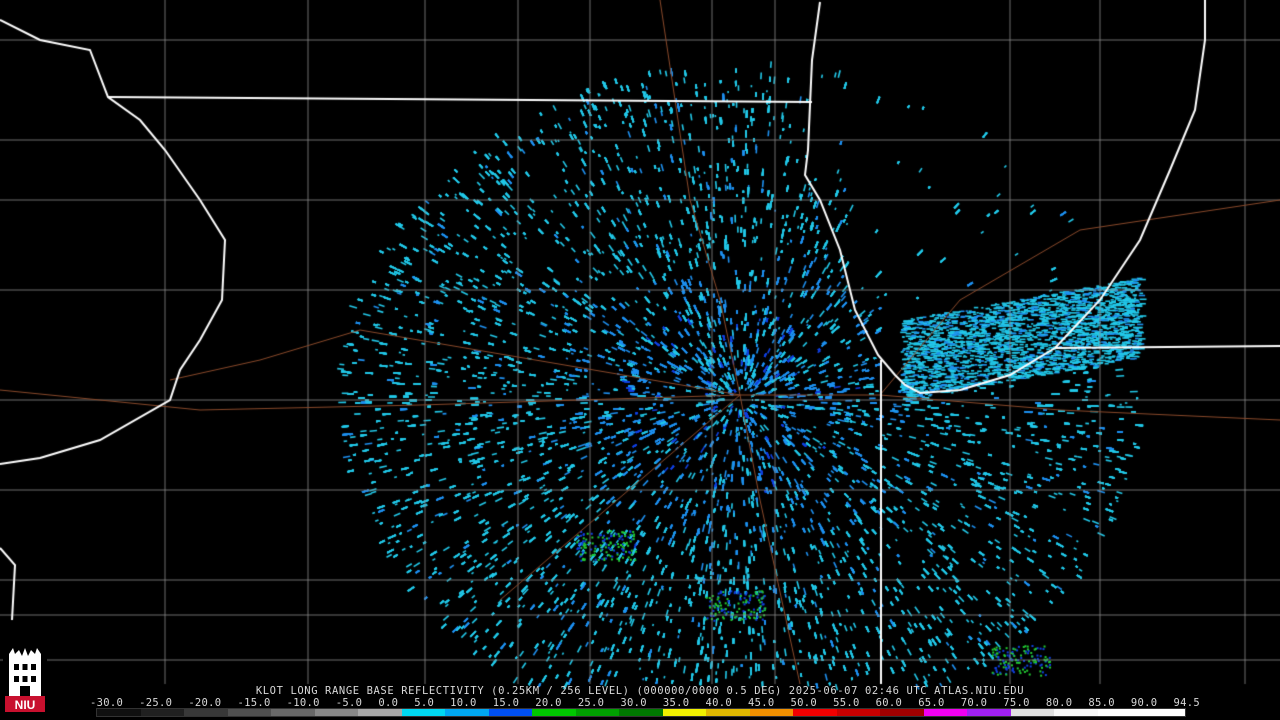 The width and height of the screenshot is (1280, 720). I want to click on legend-label: 40.0, so click(718, 703).